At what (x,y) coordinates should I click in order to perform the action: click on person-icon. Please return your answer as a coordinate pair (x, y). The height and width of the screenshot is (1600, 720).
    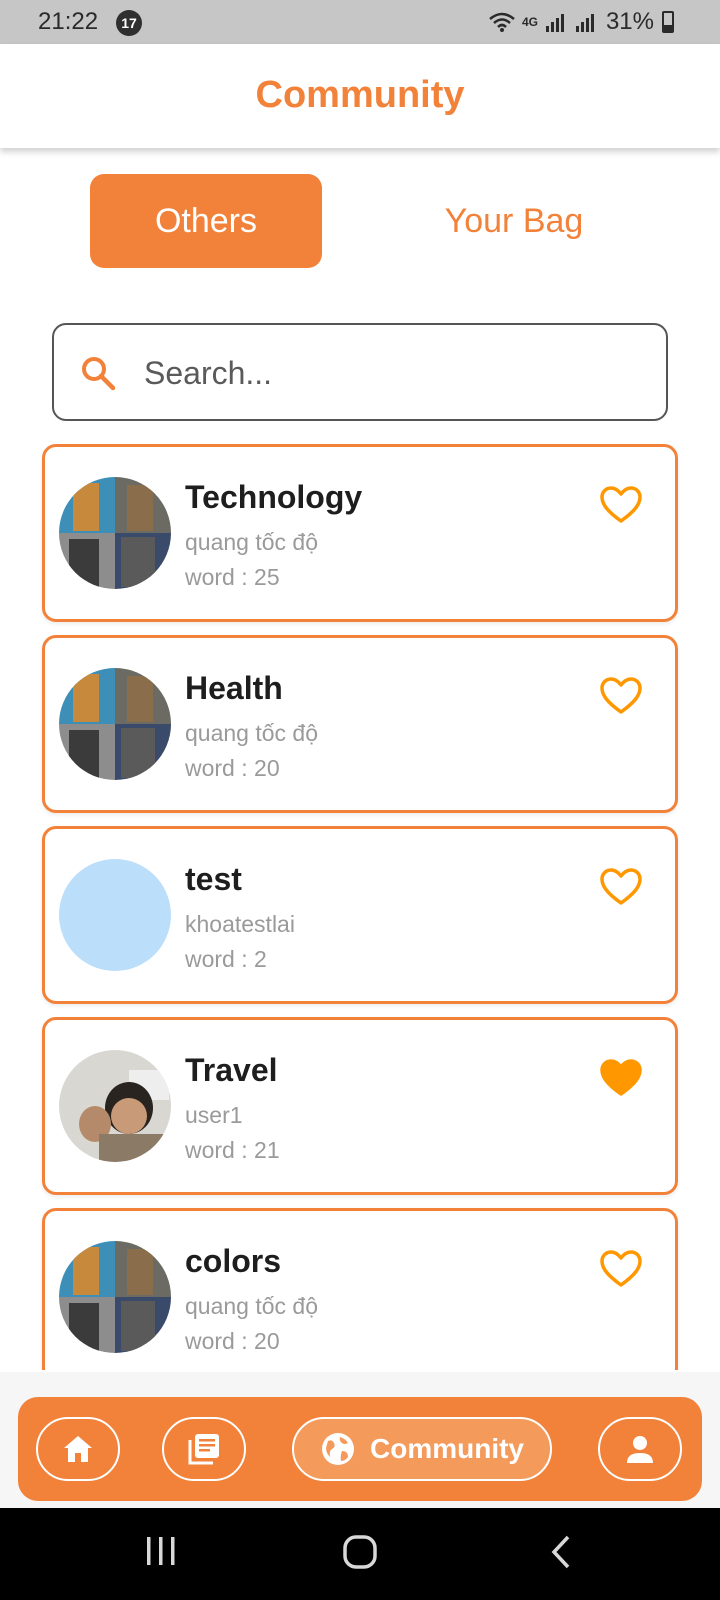
    Looking at the image, I should click on (640, 1449).